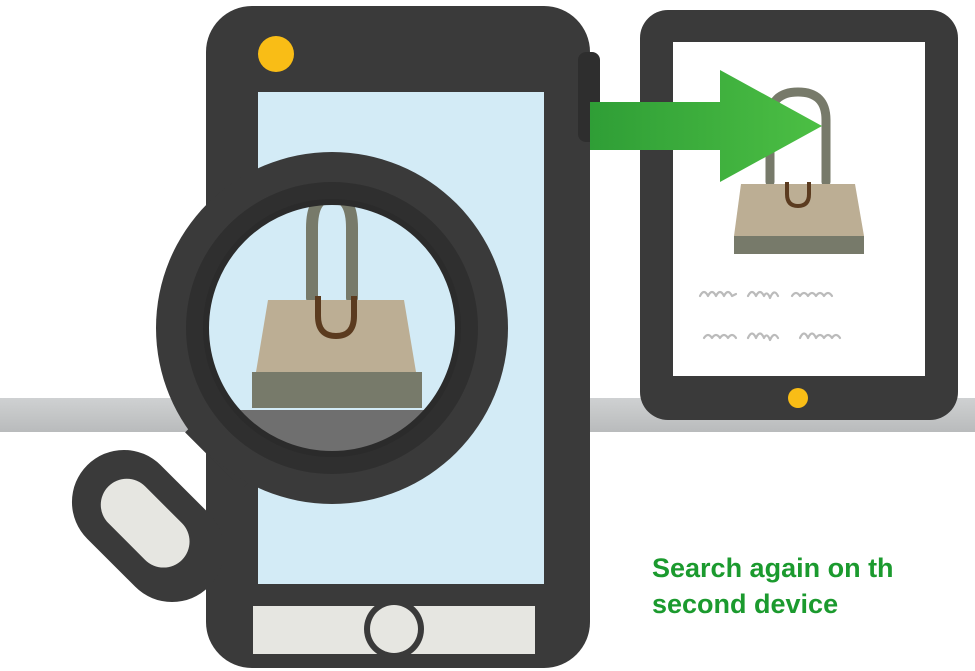 This screenshot has width=975, height=671. What do you see at coordinates (813, 586) in the screenshot?
I see `caption-text: Search again on th second device` at bounding box center [813, 586].